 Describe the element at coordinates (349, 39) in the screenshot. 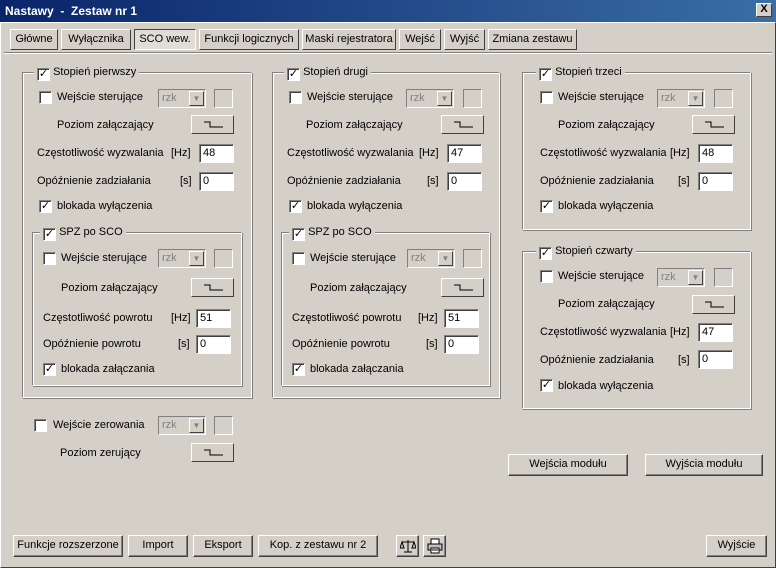

I see `tab-maski-rejestratora: Maski rejestratora` at that location.